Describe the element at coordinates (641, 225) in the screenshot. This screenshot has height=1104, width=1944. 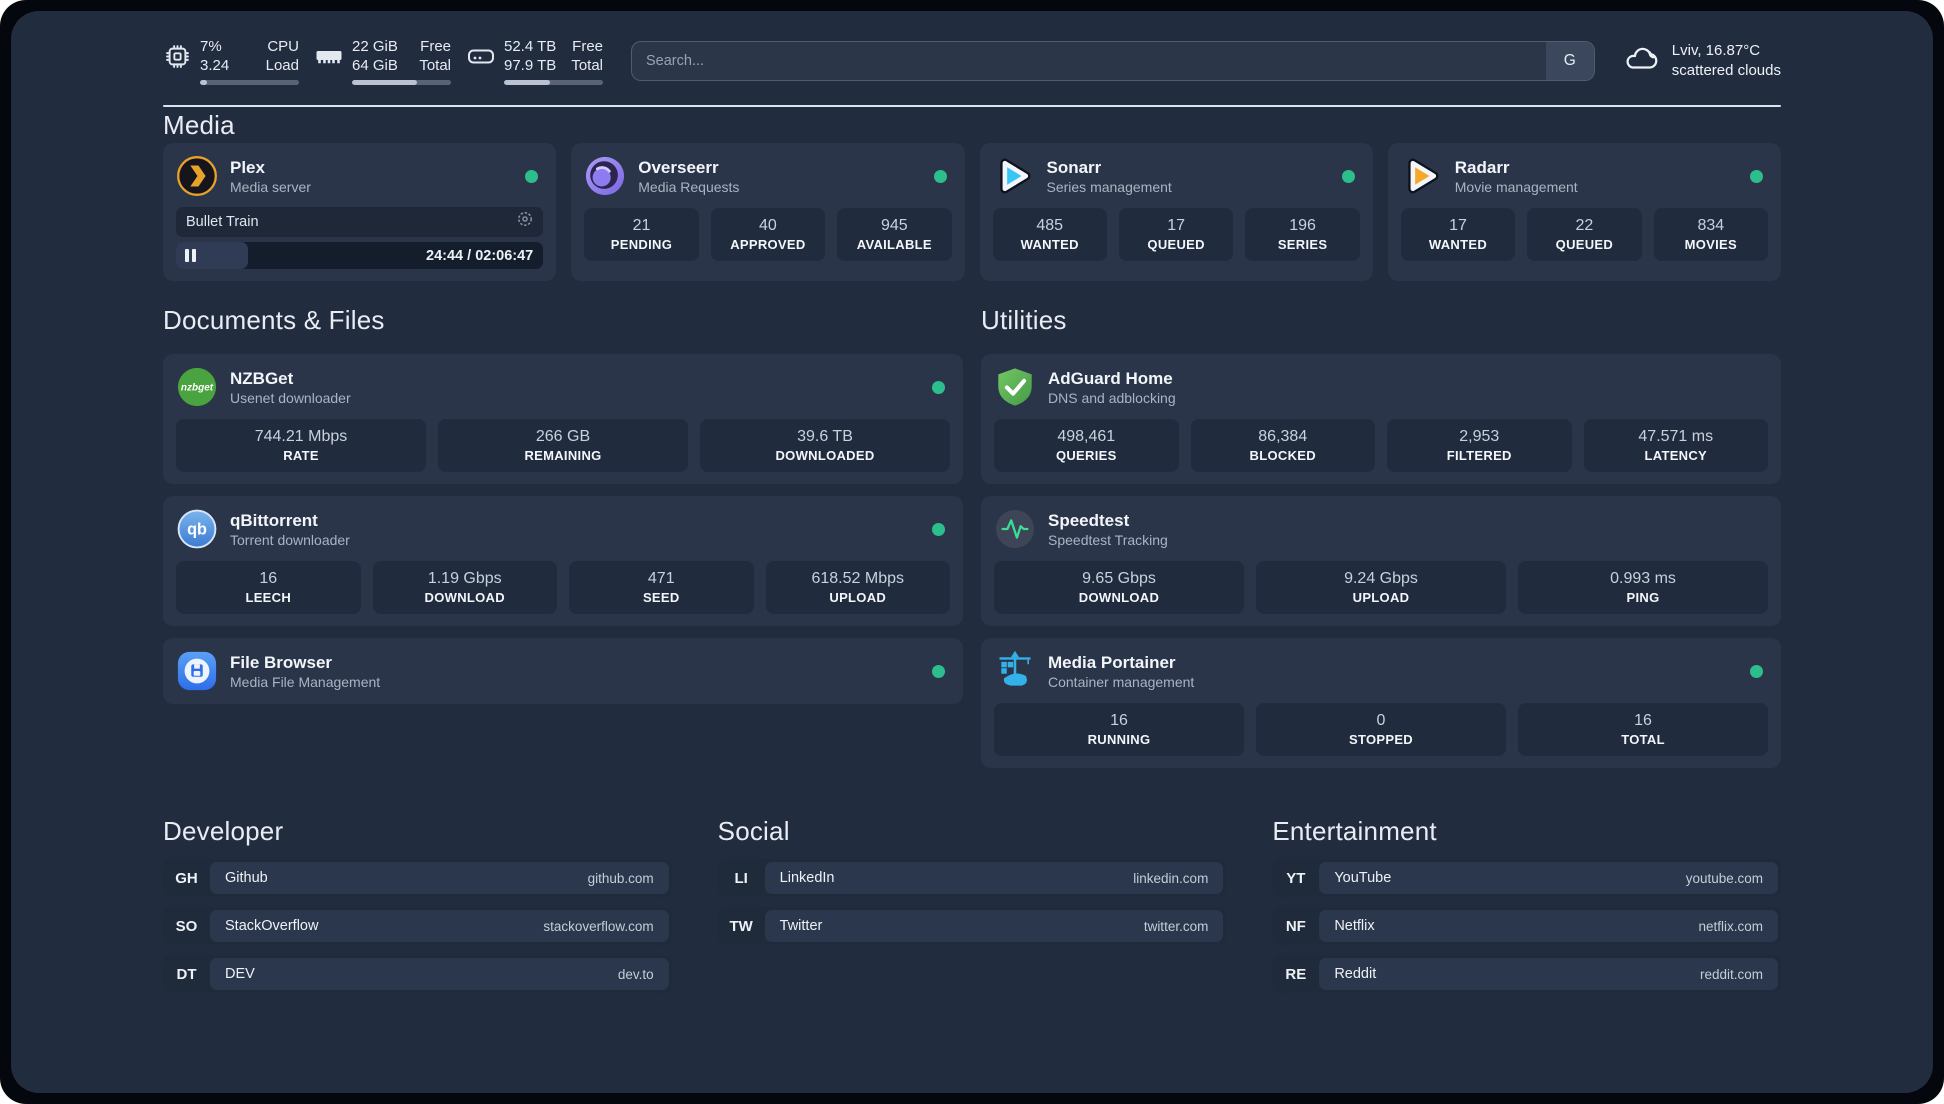
I see `stat-value: 21` at that location.